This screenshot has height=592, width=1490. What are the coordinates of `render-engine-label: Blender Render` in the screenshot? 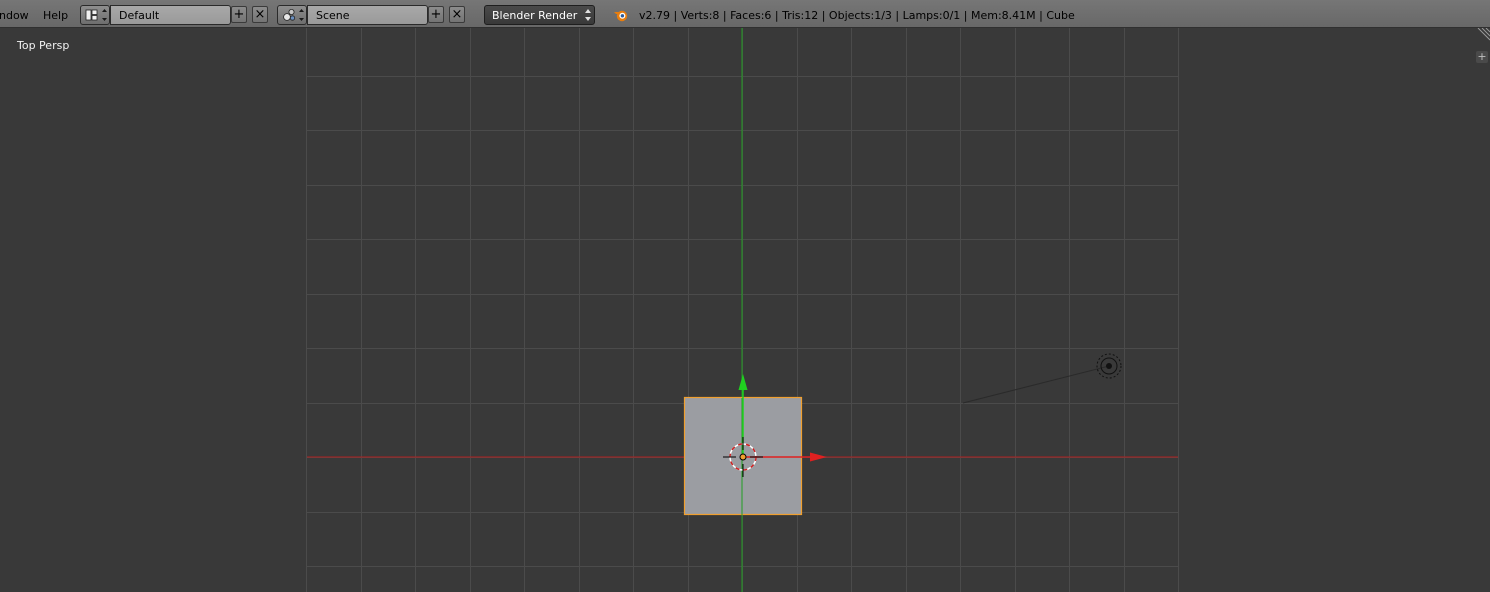 It's located at (535, 15).